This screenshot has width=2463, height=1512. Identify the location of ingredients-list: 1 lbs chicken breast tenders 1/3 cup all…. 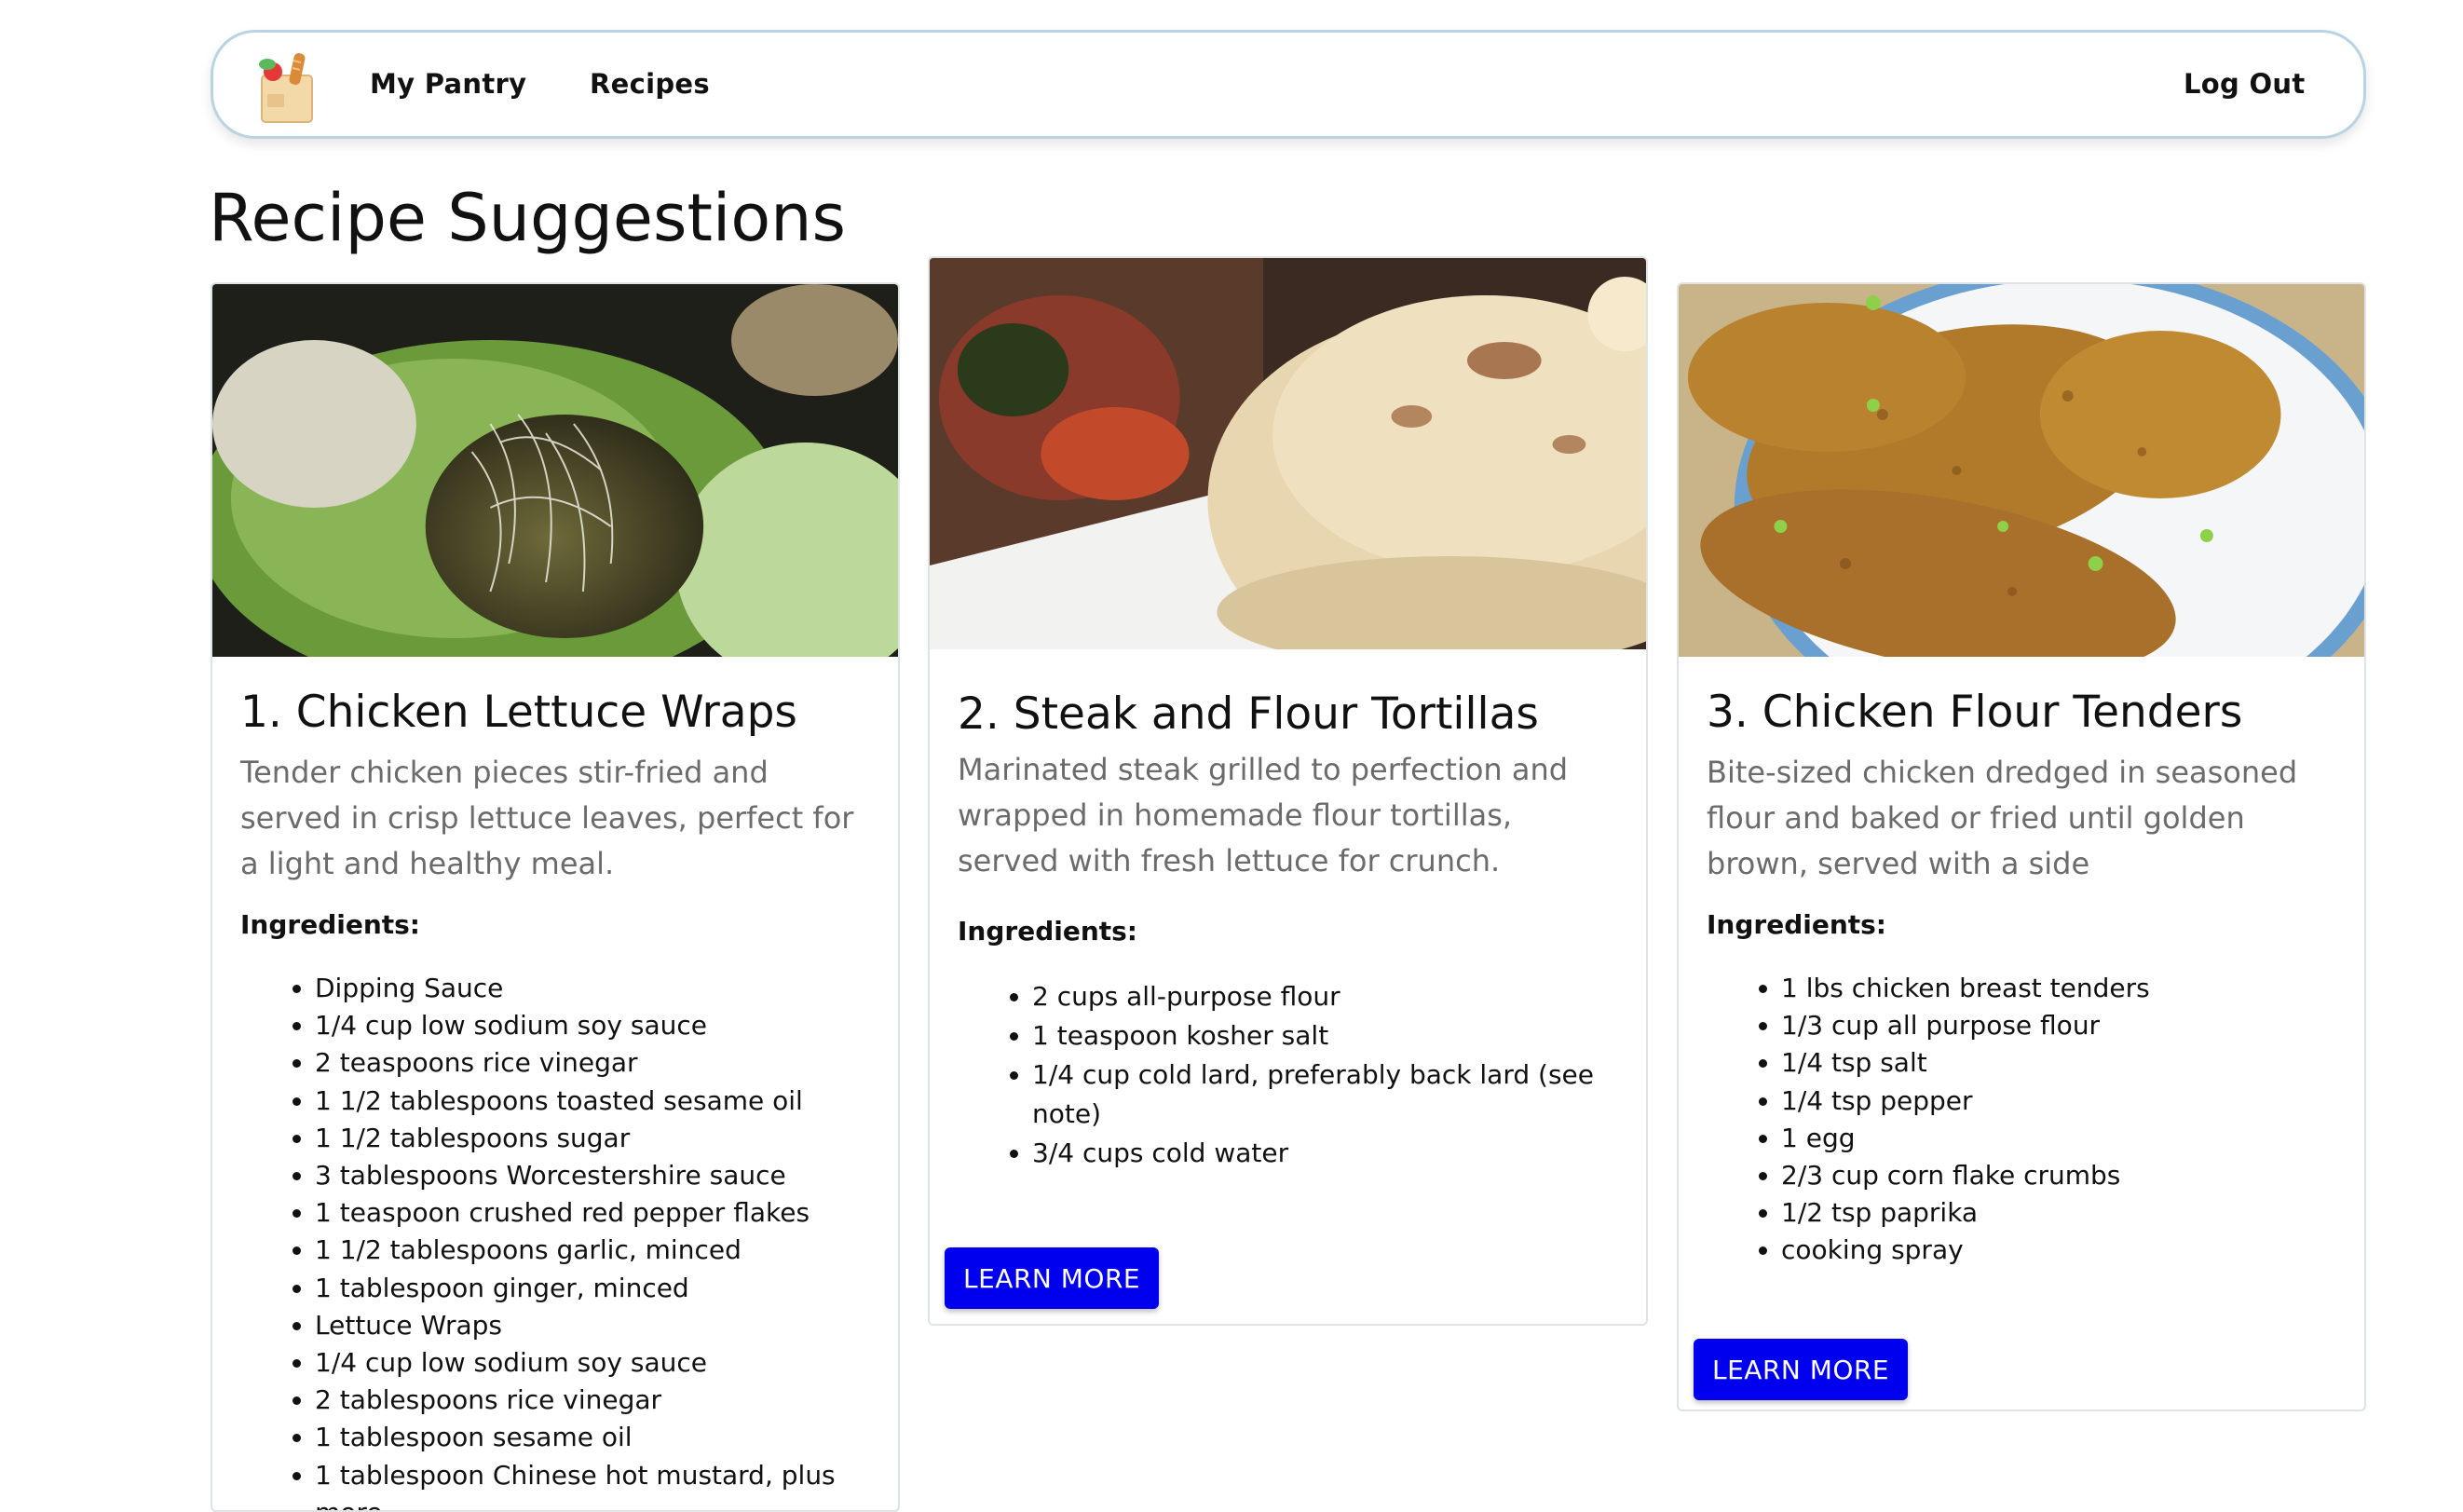
(2026, 1120).